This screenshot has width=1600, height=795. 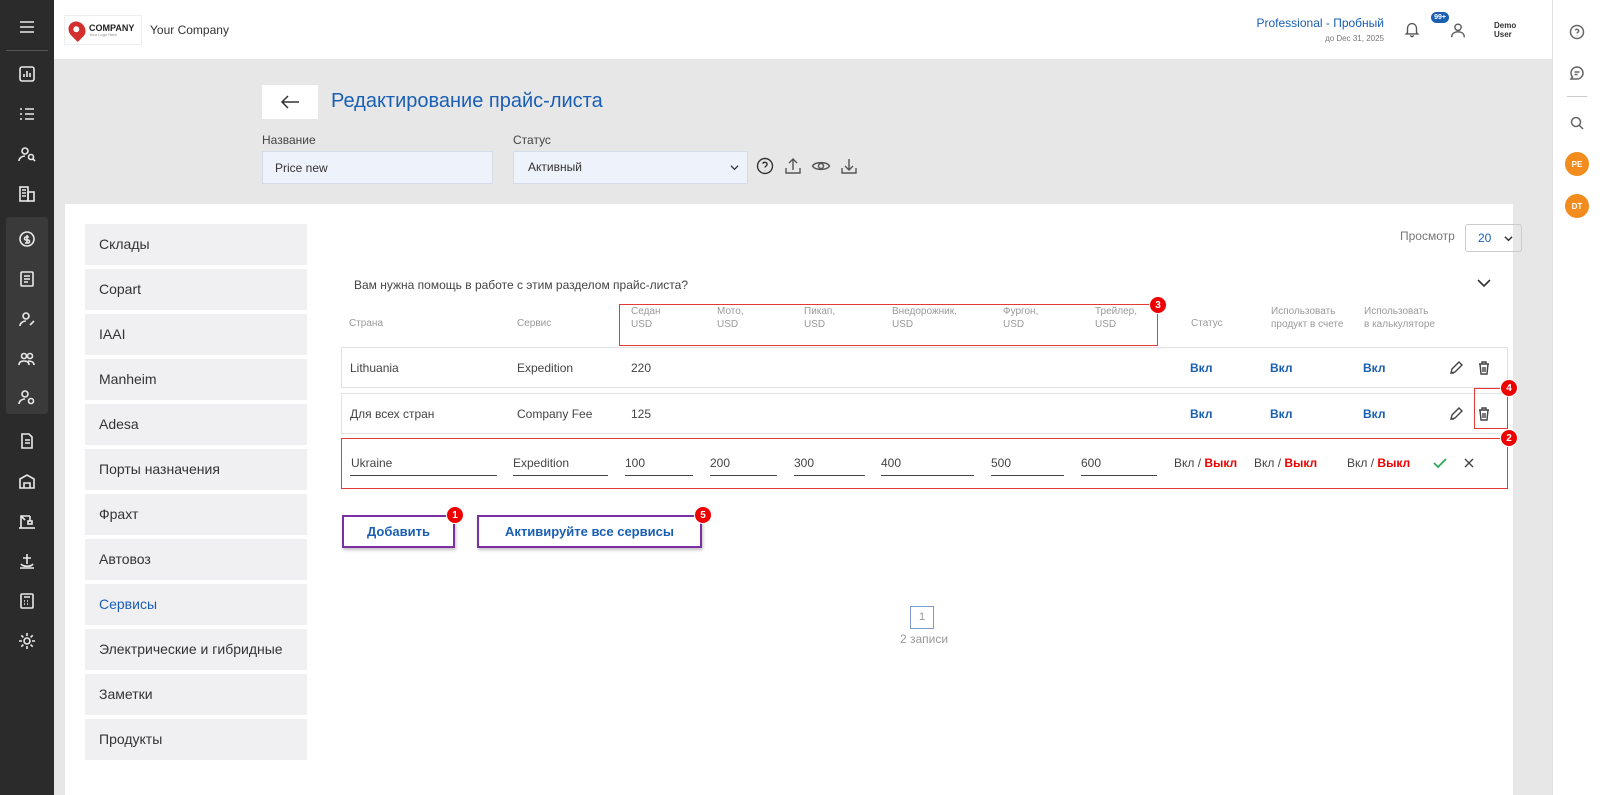 I want to click on row-service: Expedition, so click(x=545, y=368).